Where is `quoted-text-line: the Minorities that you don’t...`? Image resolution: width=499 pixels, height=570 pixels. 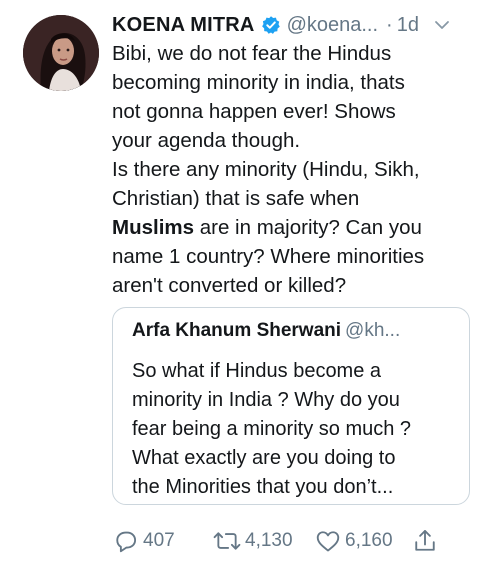 quoted-text-line: the Minorities that you don’t... is located at coordinates (263, 487).